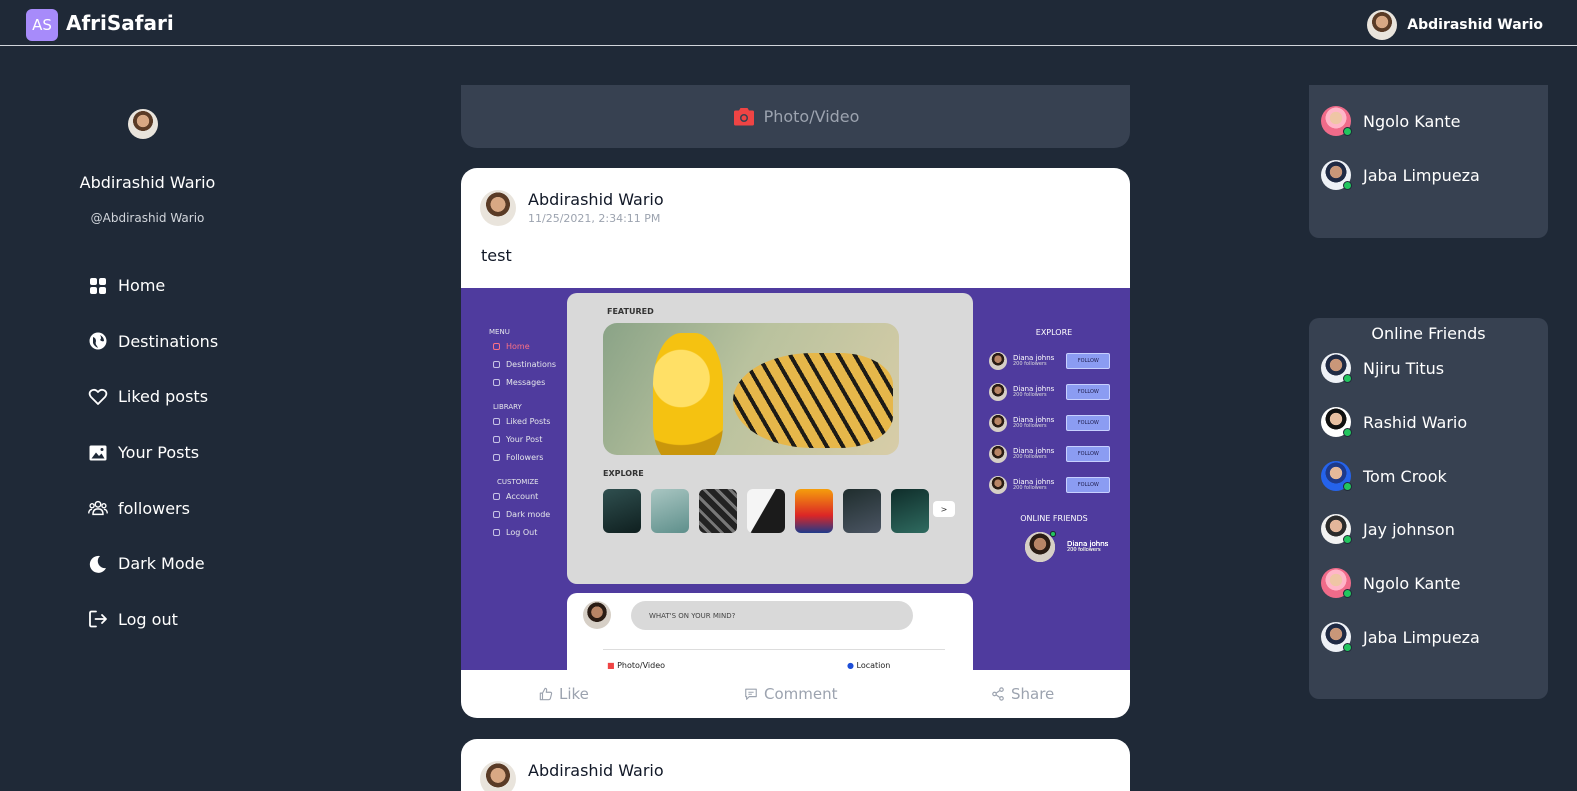  What do you see at coordinates (1475, 25) in the screenshot?
I see `top-user-name: Abdirashid Wario` at bounding box center [1475, 25].